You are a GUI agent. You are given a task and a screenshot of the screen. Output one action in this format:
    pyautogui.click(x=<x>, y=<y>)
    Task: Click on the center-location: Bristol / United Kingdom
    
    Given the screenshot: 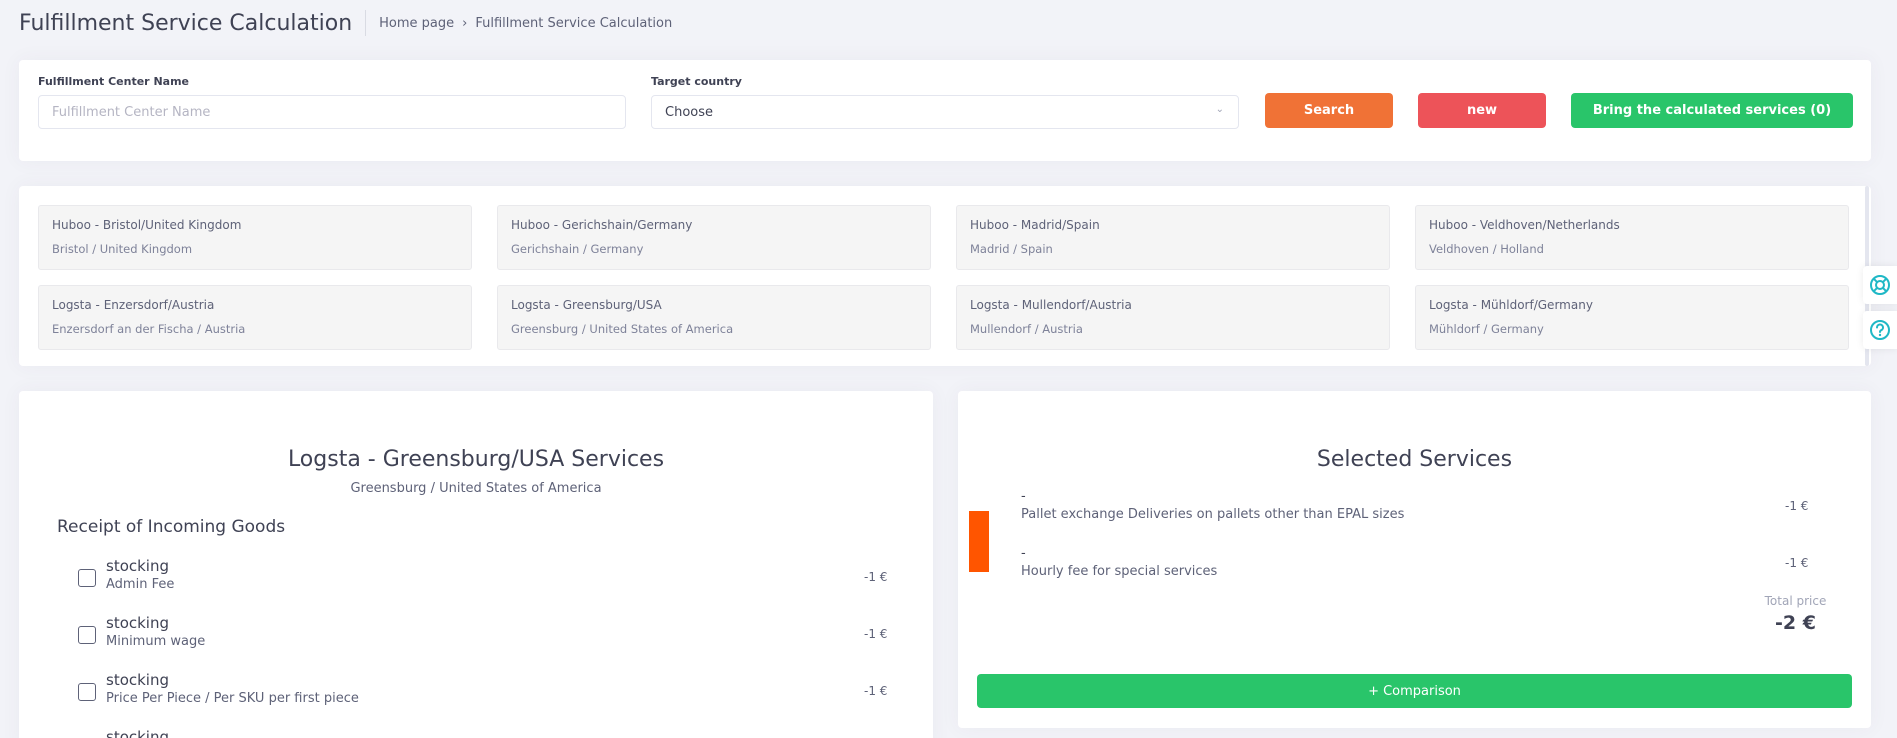 What is the action you would take?
    pyautogui.click(x=122, y=249)
    